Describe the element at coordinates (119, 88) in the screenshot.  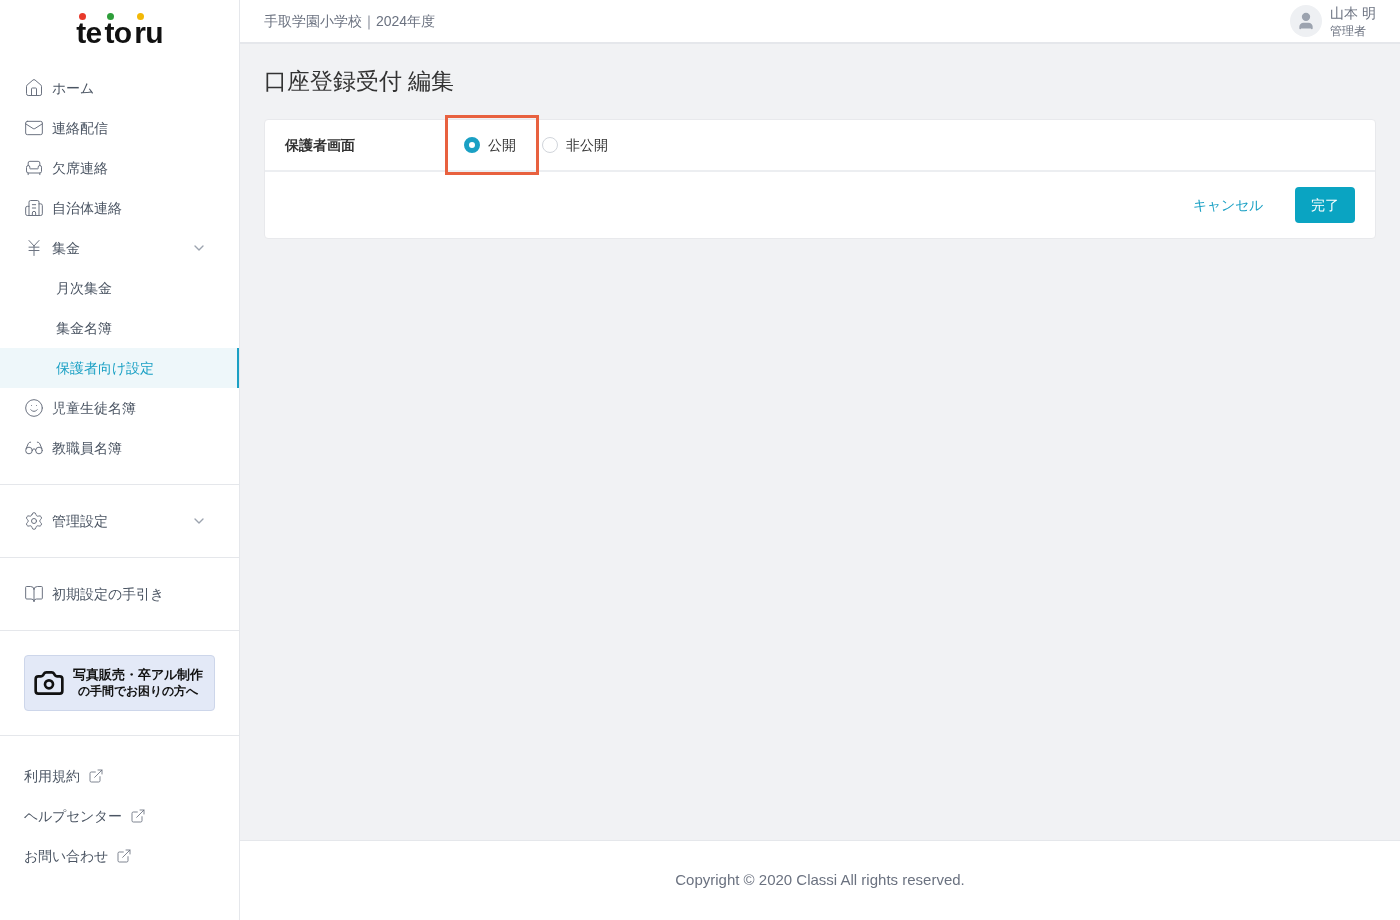
I see `nav-item: ホーム` at that location.